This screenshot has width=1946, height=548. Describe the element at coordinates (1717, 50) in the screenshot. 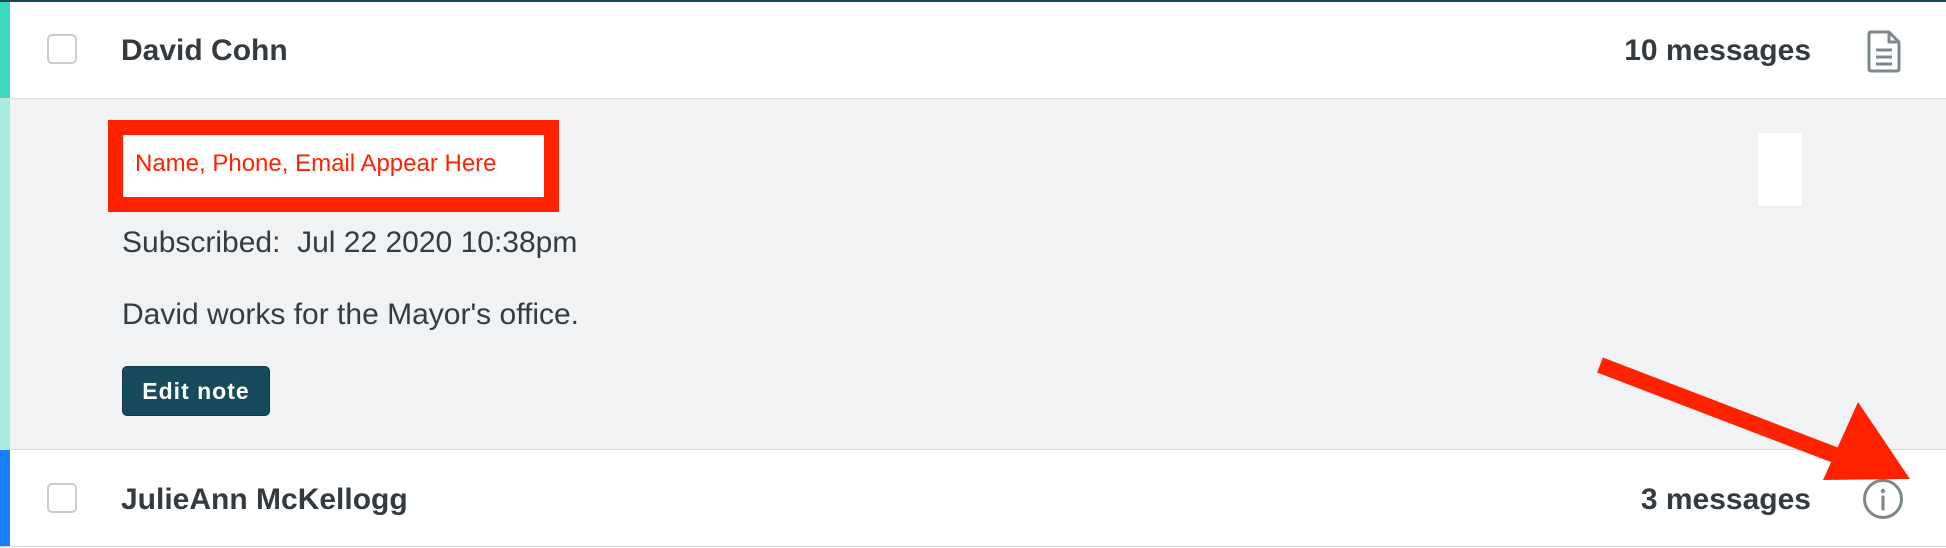

I see `message-count: 10 messages` at that location.